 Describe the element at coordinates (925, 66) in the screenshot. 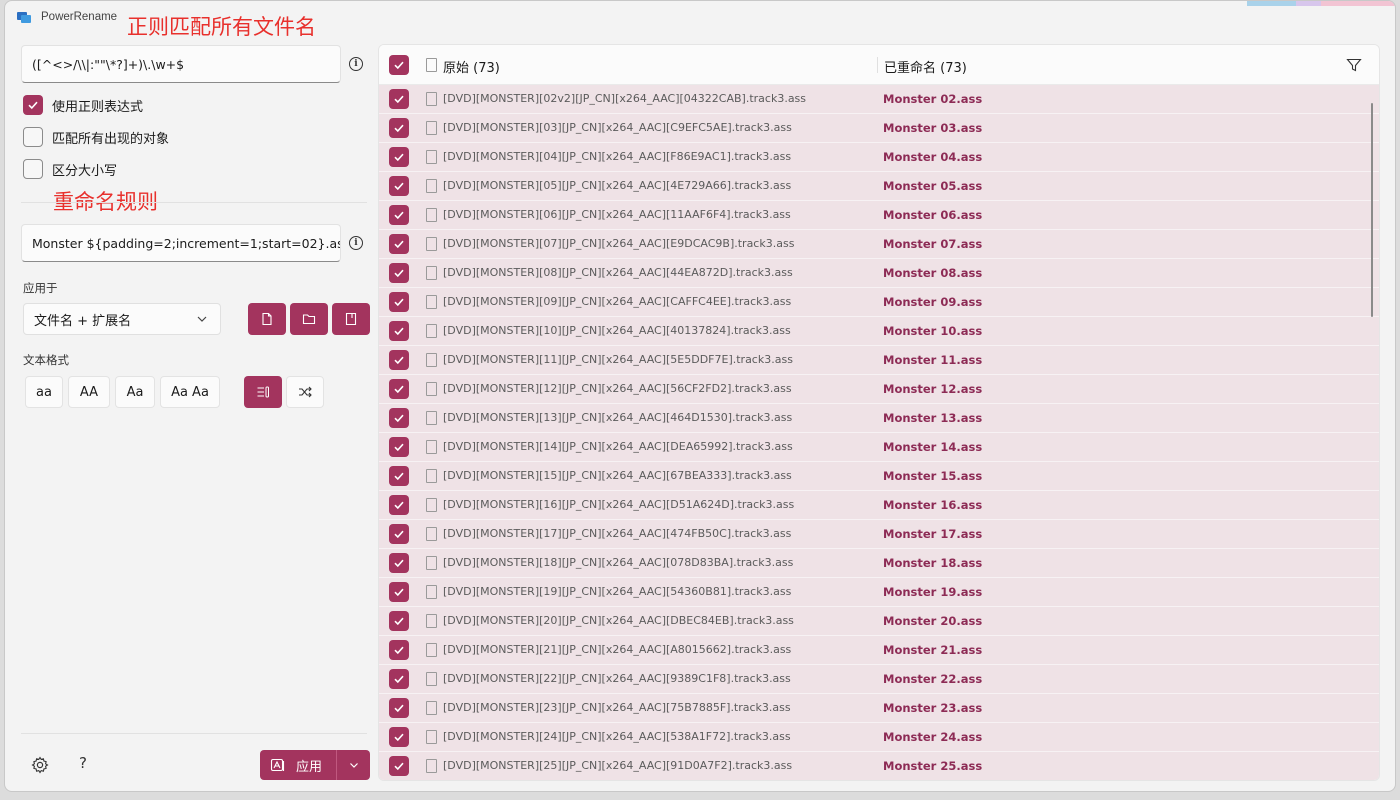

I see `renamed-column-header: 已重命名 (73)` at that location.